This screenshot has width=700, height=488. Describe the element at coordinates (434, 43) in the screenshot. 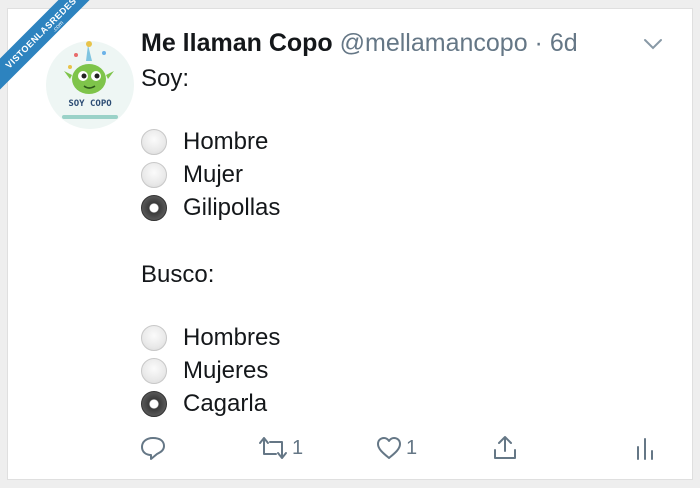

I see `user-handle: @mellamancopo` at that location.